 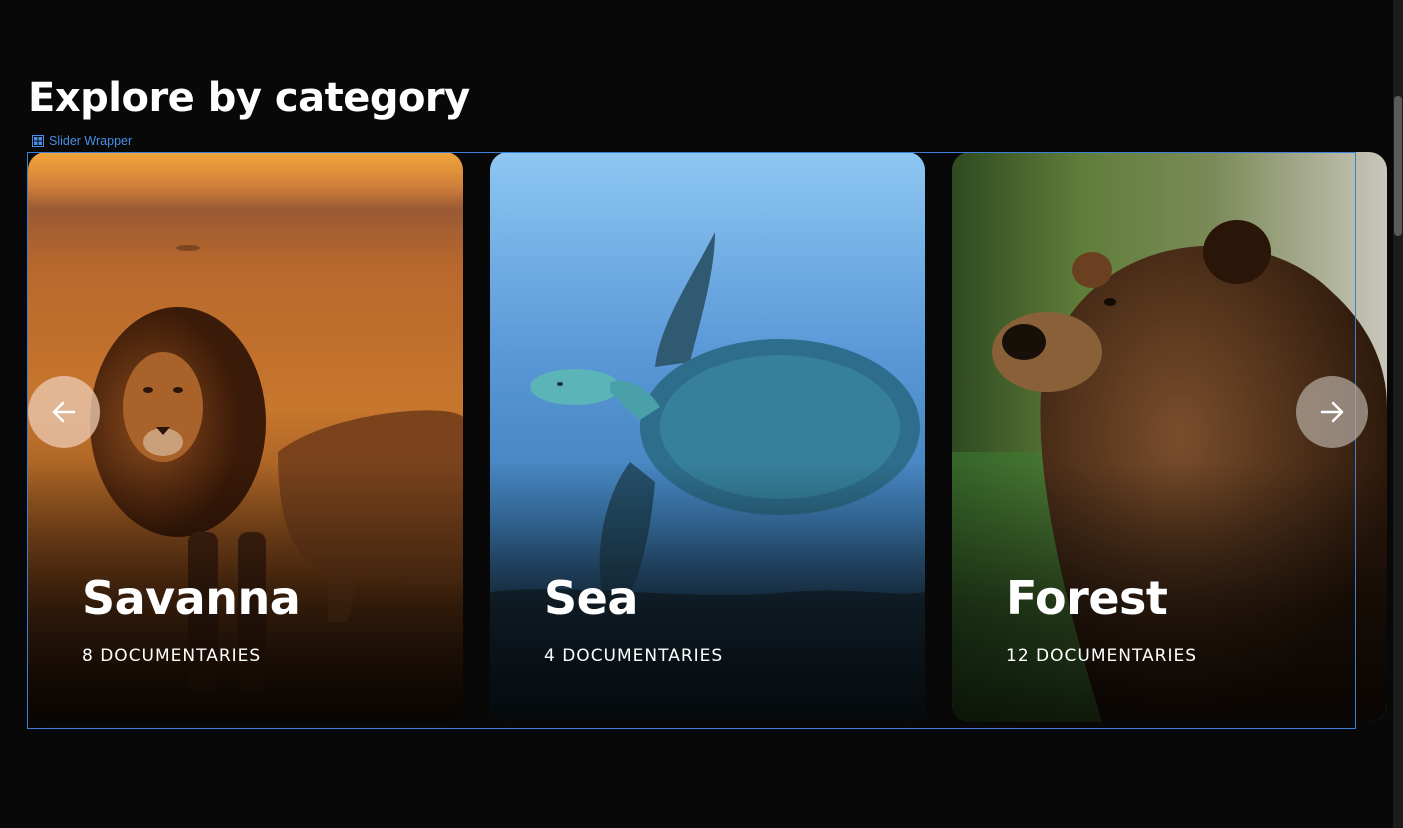 I want to click on scrollbar-thumb, so click(x=1398, y=166).